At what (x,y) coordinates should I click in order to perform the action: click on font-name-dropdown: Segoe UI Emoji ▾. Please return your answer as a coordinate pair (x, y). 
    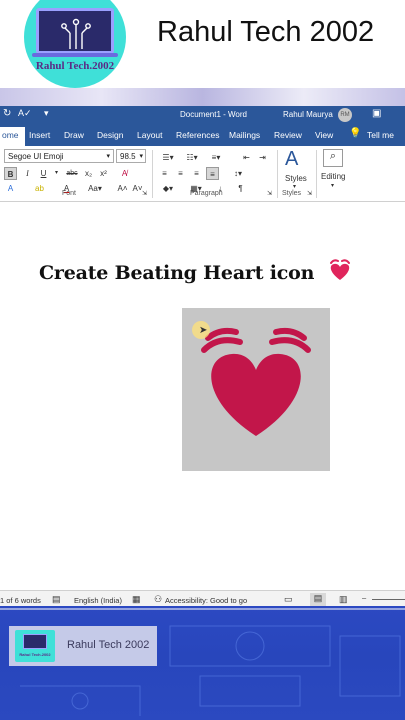
    Looking at the image, I should click on (59, 156).